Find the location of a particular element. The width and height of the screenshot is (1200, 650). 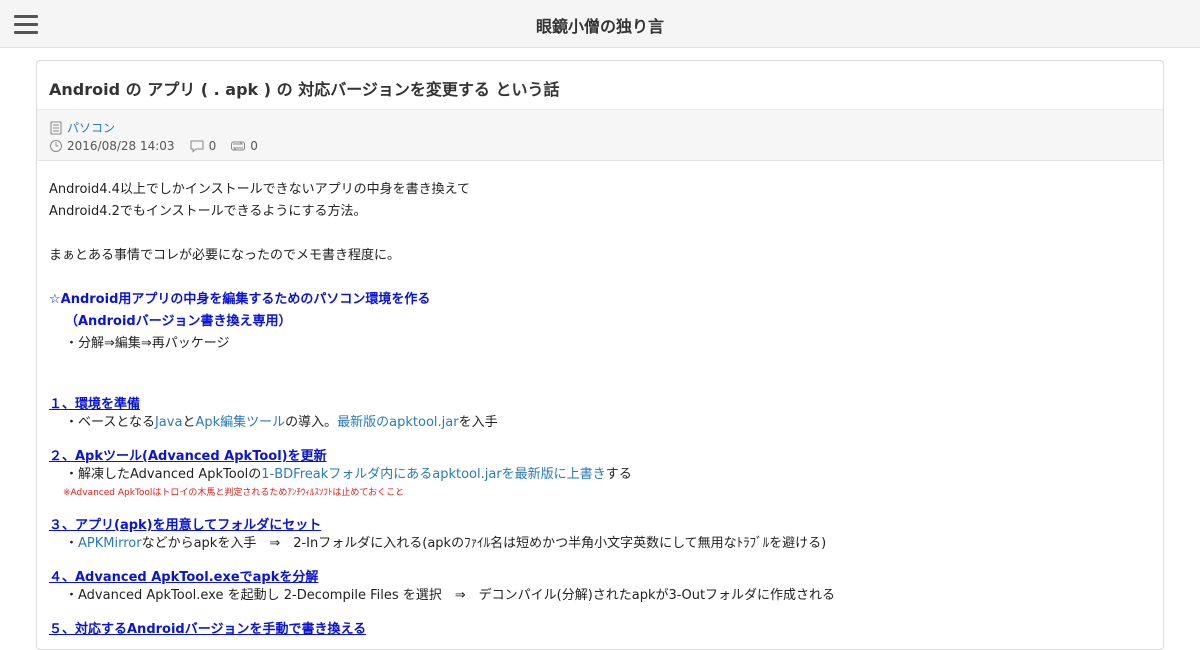

step-1-text-b: と is located at coordinates (189, 422).